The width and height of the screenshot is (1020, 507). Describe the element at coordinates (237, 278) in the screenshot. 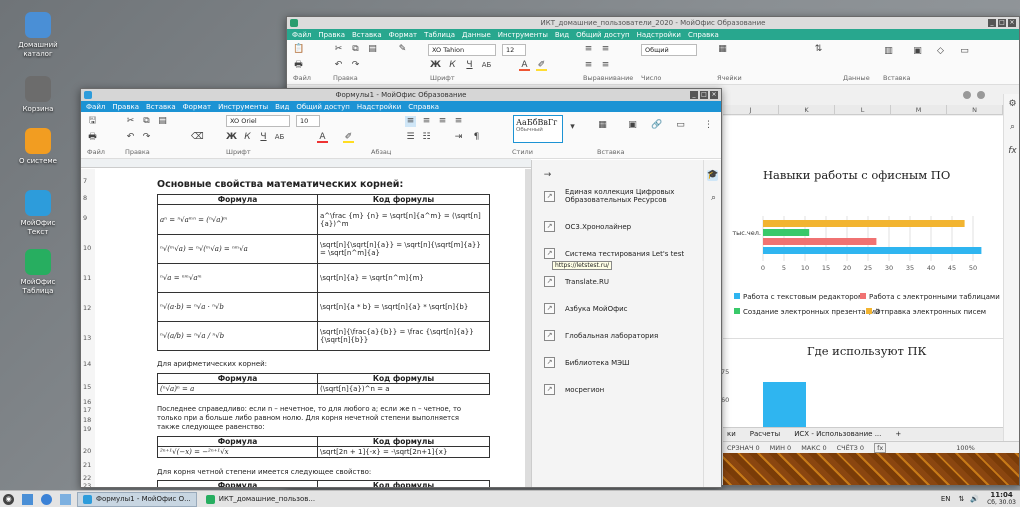

I see `formula-cell: ⁿ√a = ⁿᵐ√aᵐ` at that location.